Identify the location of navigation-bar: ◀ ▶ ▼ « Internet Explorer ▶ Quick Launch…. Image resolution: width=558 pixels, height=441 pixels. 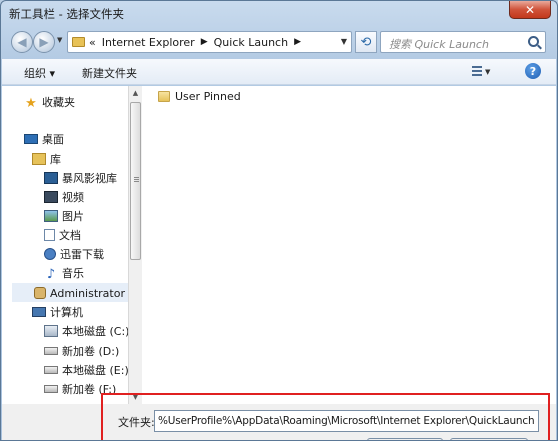
(279, 42).